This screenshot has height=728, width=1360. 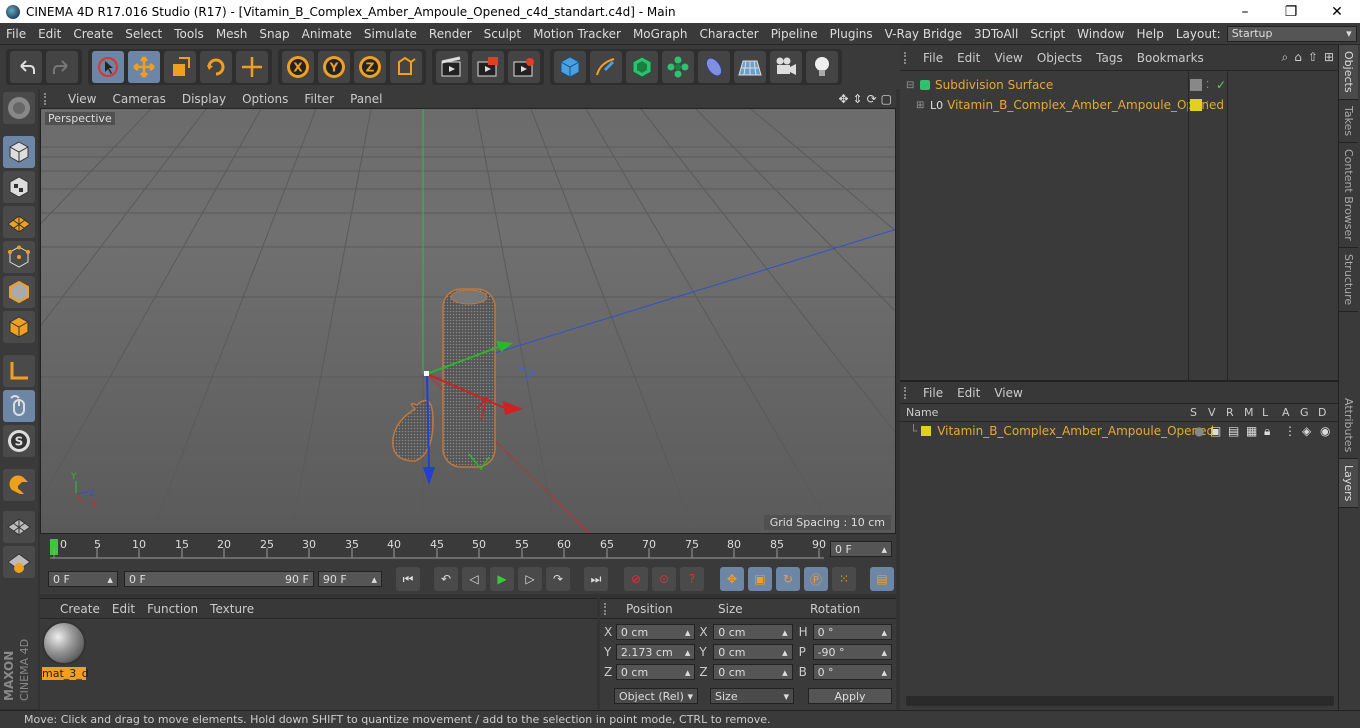 I want to click on horizontal-scrollbar, so click(x=1120, y=701).